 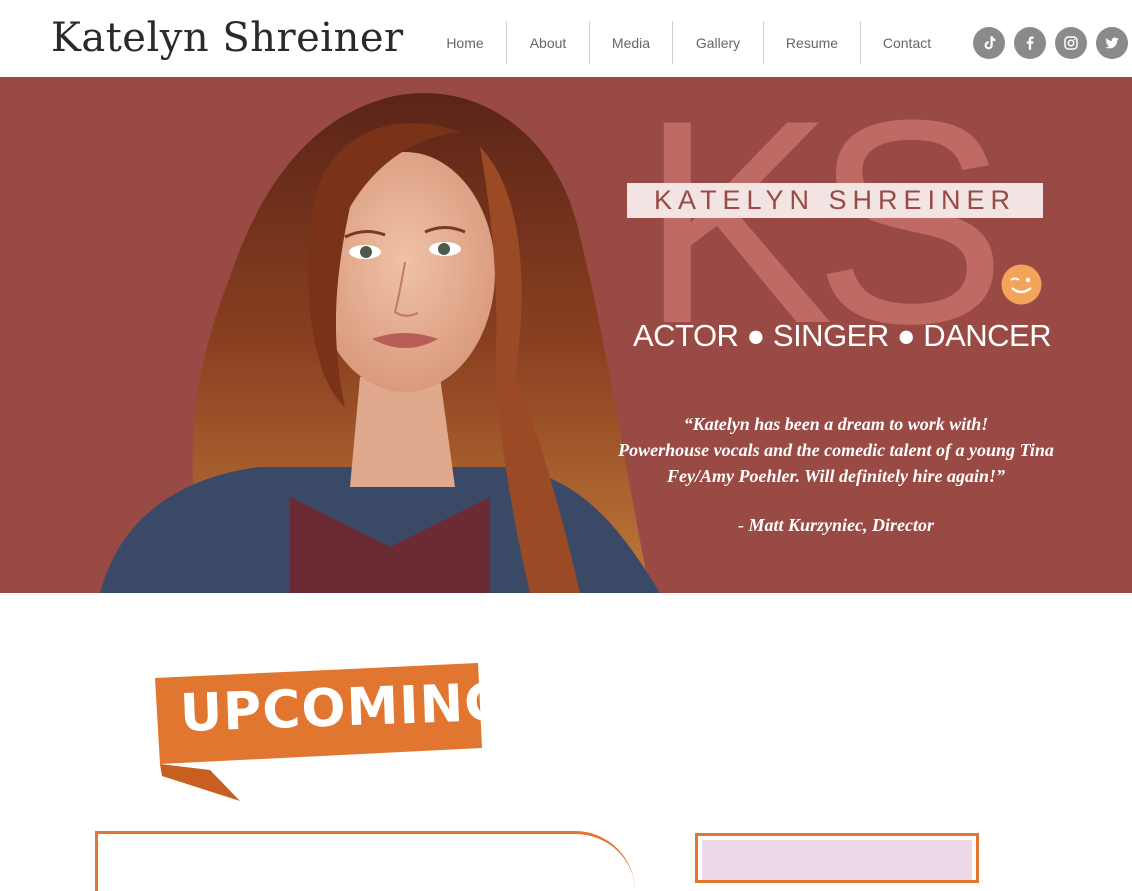 I want to click on name-banner-text: KATELYN SHREINER, so click(x=835, y=200).